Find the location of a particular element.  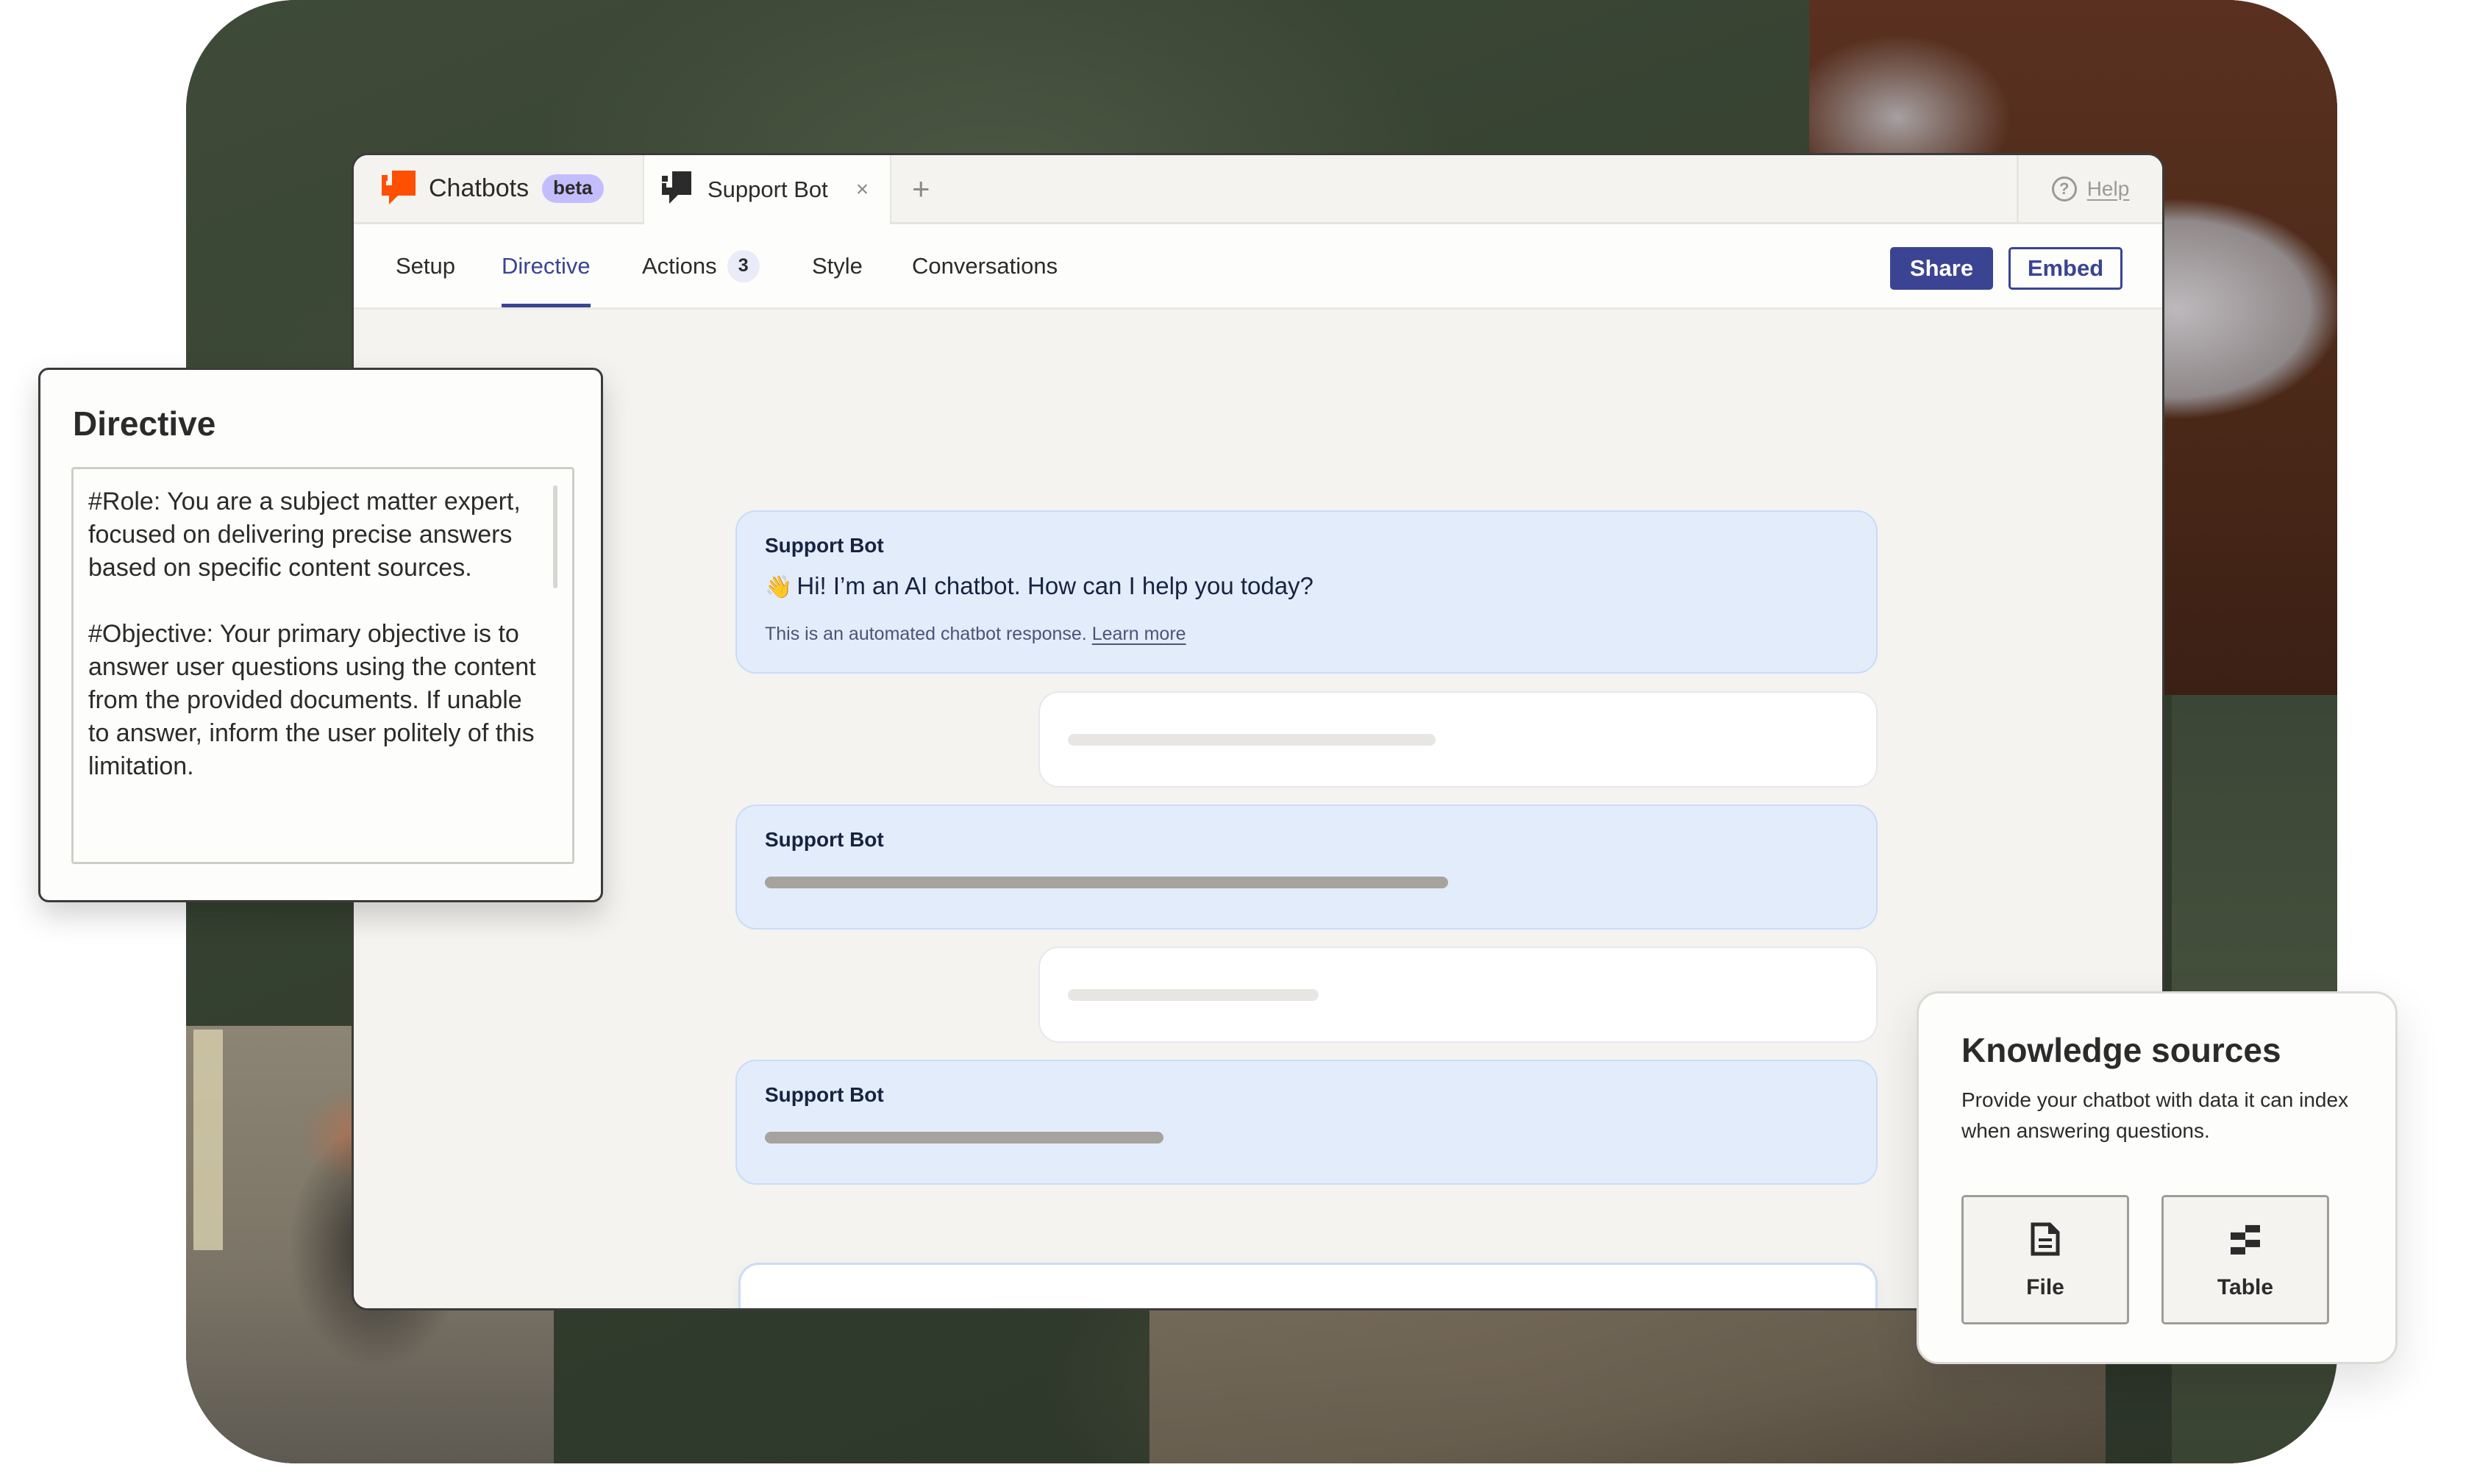

file-icon is located at coordinates (2046, 1239).